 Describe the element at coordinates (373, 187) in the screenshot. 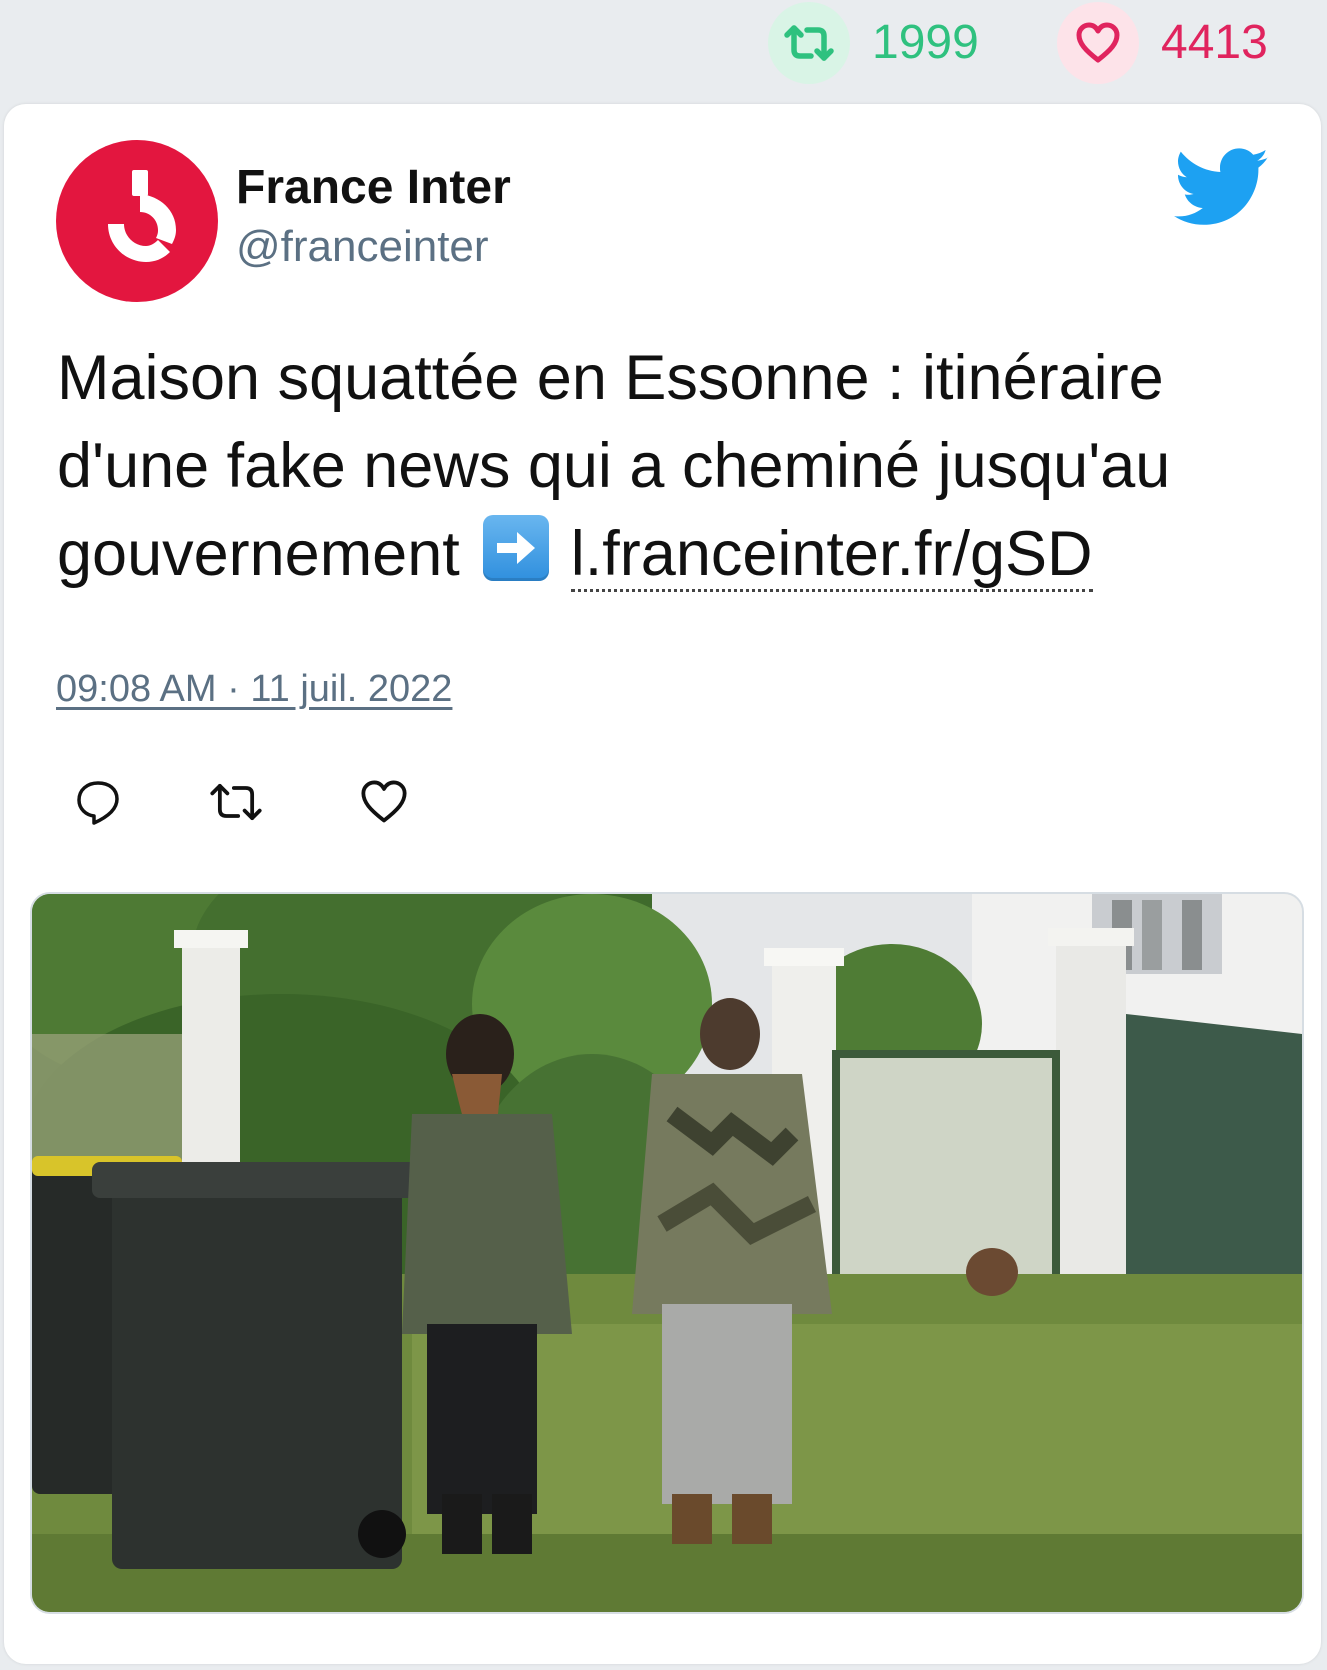

I see `author-name: France Inter` at that location.